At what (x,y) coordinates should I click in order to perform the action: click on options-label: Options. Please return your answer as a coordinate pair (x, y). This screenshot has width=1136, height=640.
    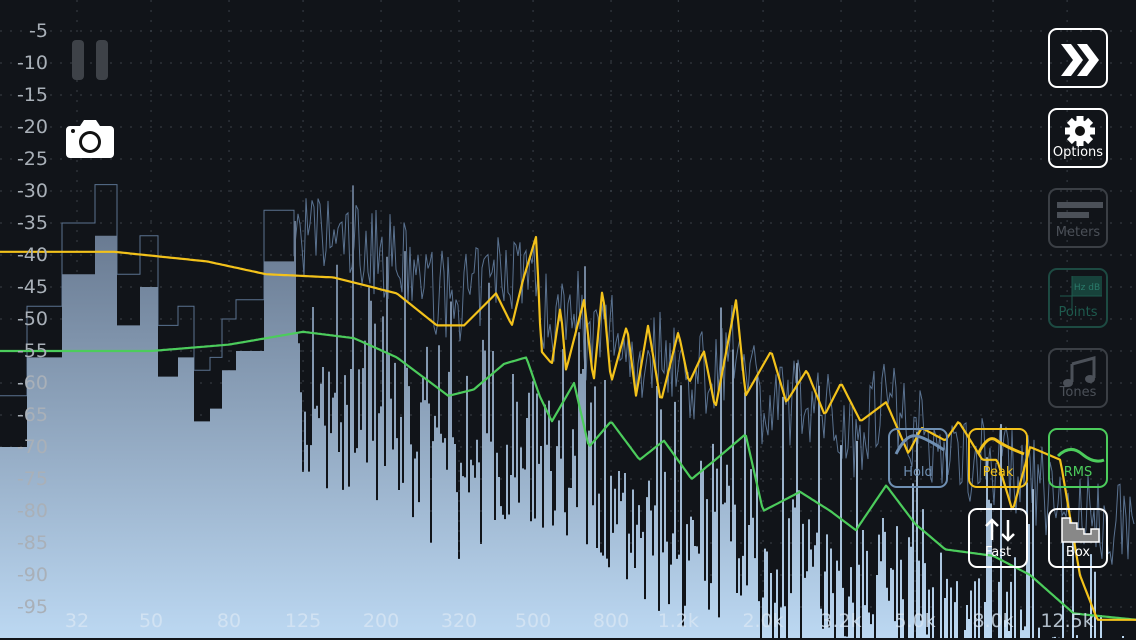
    Looking at the image, I should click on (1078, 152).